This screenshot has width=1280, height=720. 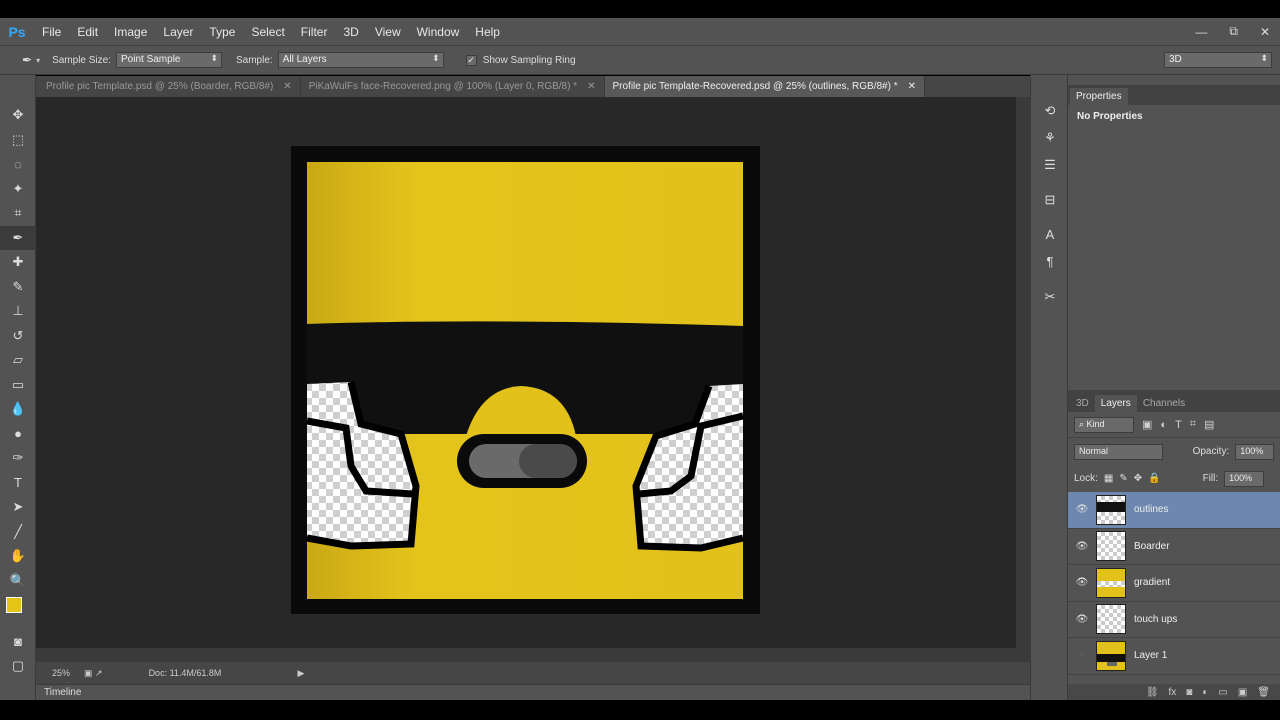 What do you see at coordinates (1201, 32) in the screenshot?
I see `minimize-button: —` at bounding box center [1201, 32].